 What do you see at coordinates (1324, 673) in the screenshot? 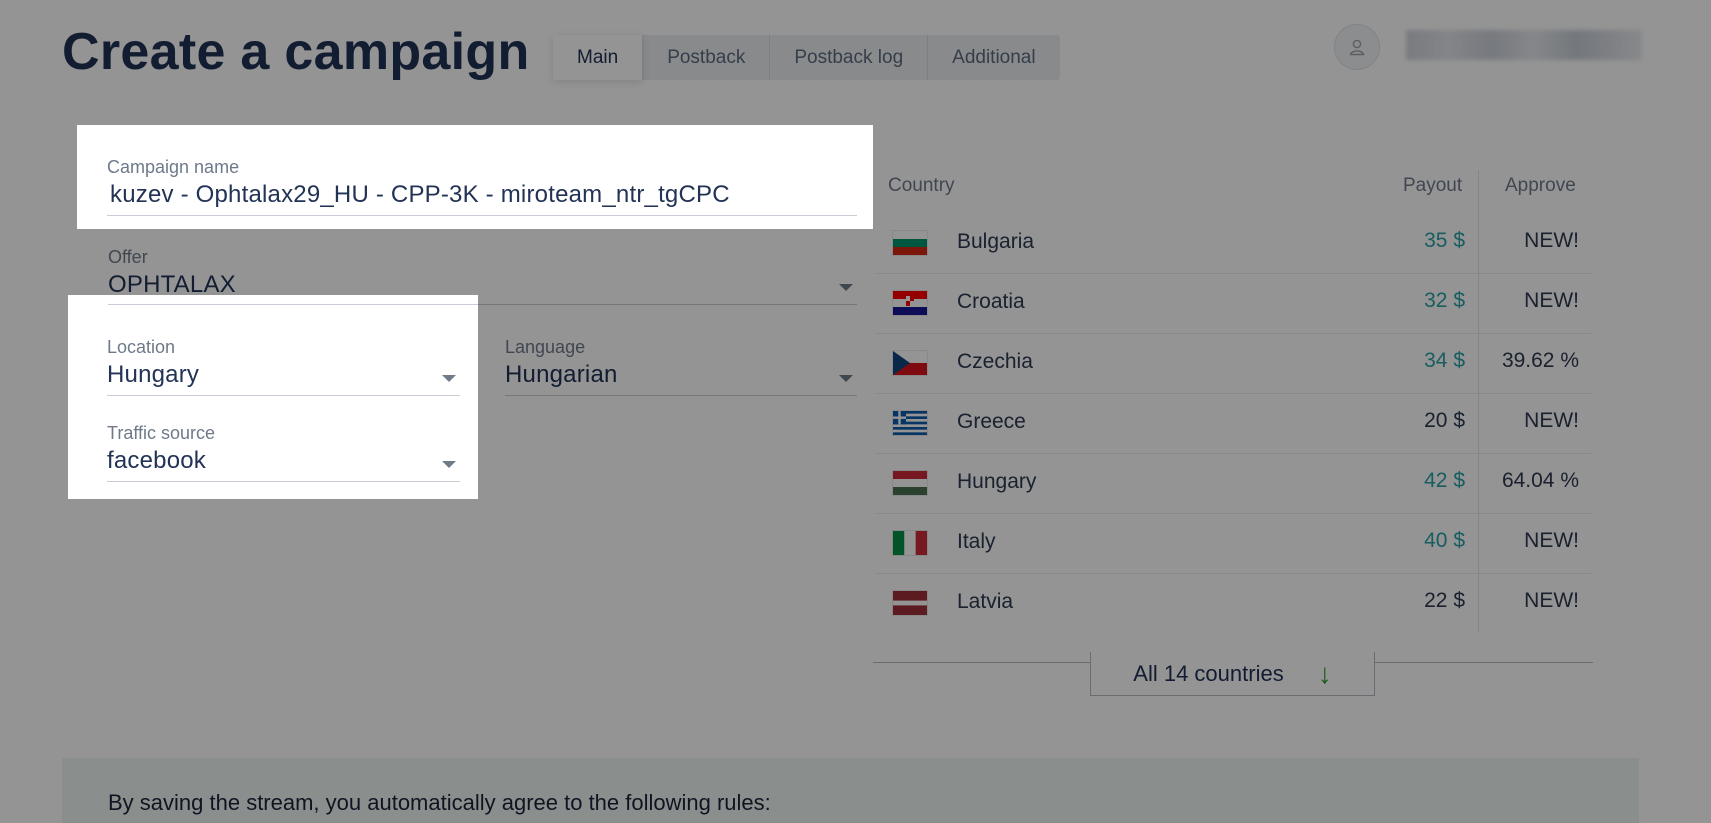
I see `arrow-down-icon: ↓` at bounding box center [1324, 673].